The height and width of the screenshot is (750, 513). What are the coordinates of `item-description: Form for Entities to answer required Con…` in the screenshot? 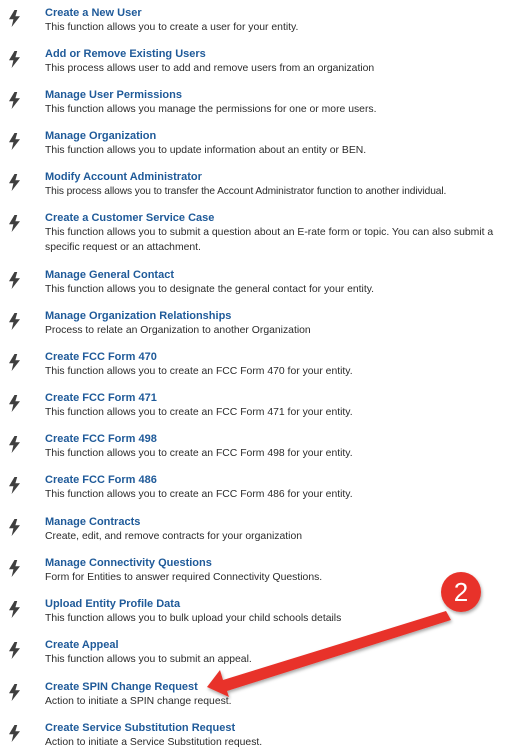 It's located at (184, 577).